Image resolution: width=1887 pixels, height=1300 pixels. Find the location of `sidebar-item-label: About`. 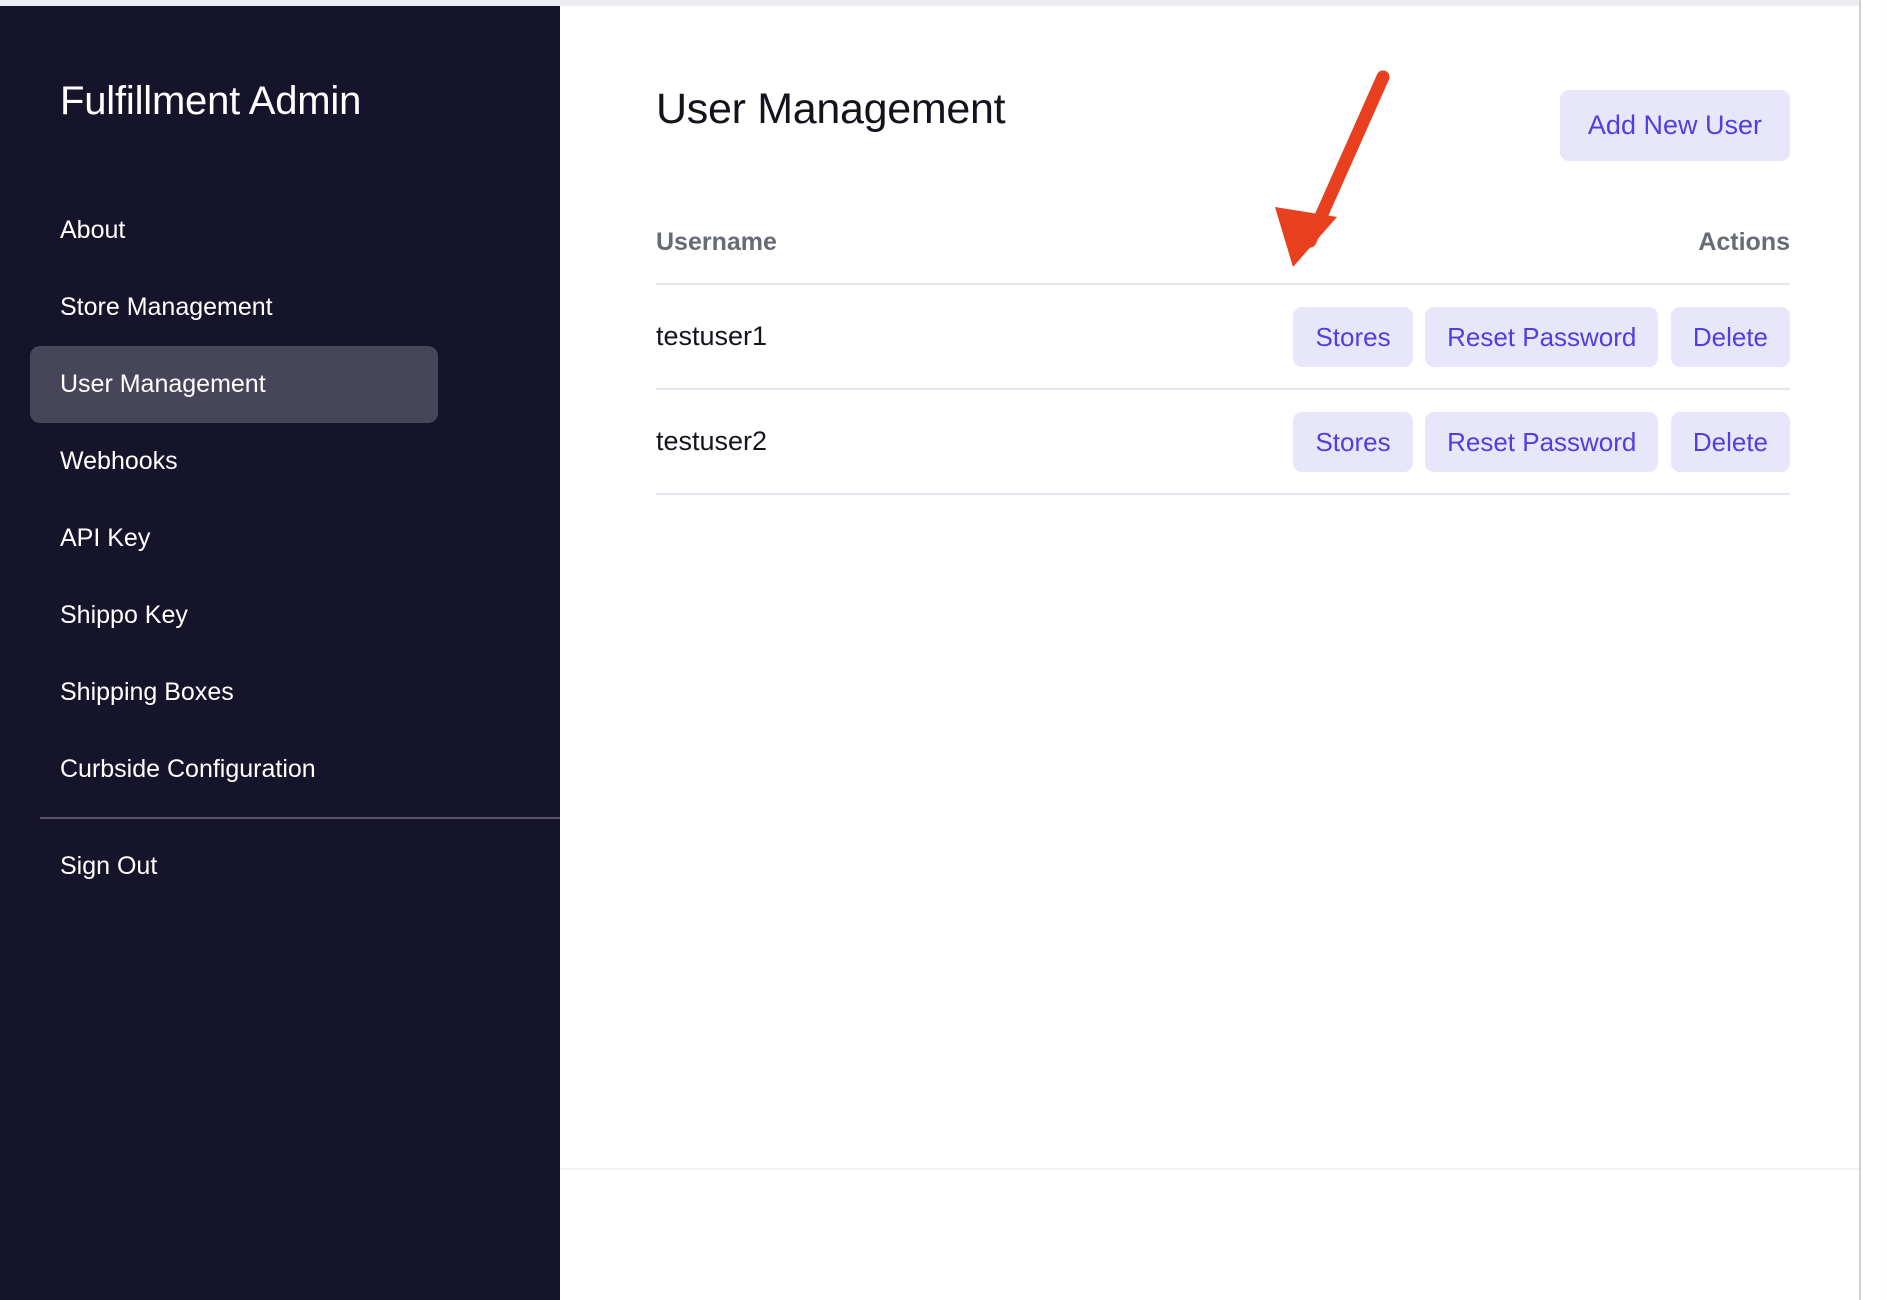

sidebar-item-label: About is located at coordinates (93, 230).